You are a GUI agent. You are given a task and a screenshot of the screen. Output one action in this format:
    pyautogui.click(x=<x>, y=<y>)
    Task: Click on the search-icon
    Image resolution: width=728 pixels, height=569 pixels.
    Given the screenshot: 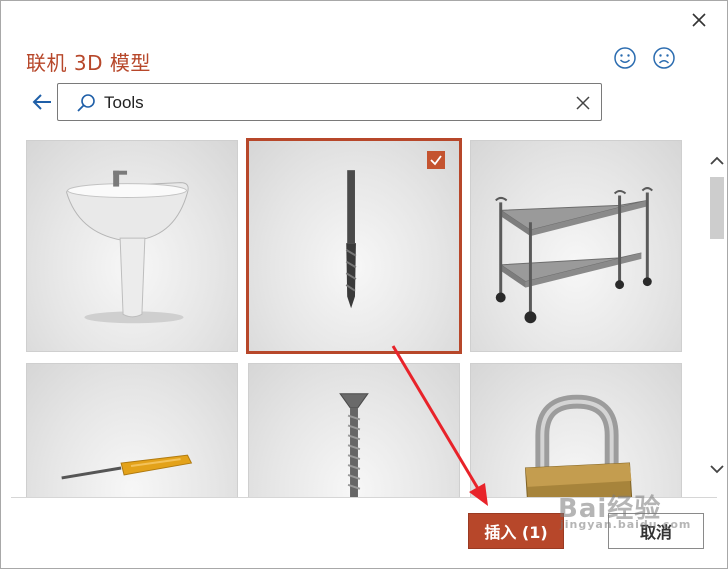 What is the action you would take?
    pyautogui.click(x=86, y=103)
    